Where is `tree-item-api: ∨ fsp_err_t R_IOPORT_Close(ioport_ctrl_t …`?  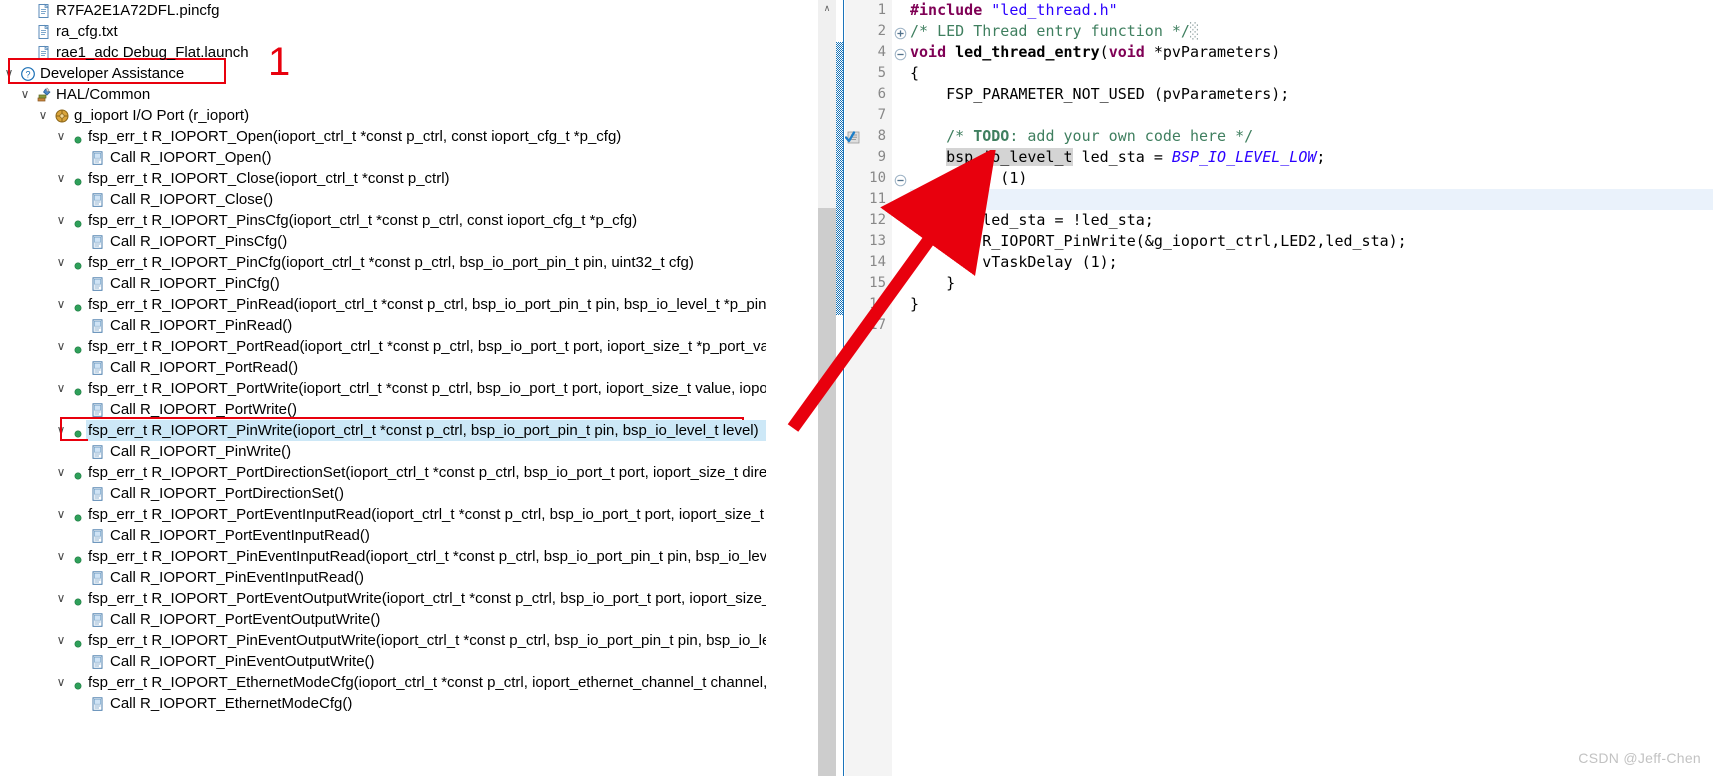 tree-item-api: ∨ fsp_err_t R_IOPORT_Close(ioport_ctrl_t … is located at coordinates (383, 178).